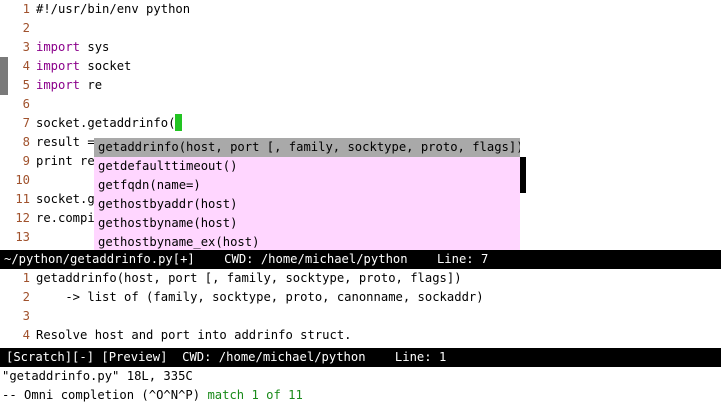 This screenshot has height=418, width=721. I want to click on line-number: 13, so click(22, 237).